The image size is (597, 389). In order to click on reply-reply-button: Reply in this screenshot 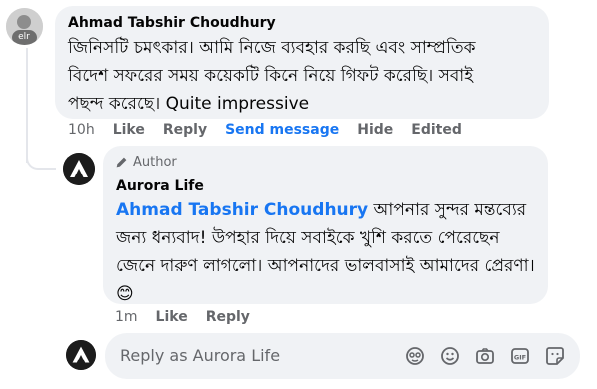, I will do `click(228, 317)`.